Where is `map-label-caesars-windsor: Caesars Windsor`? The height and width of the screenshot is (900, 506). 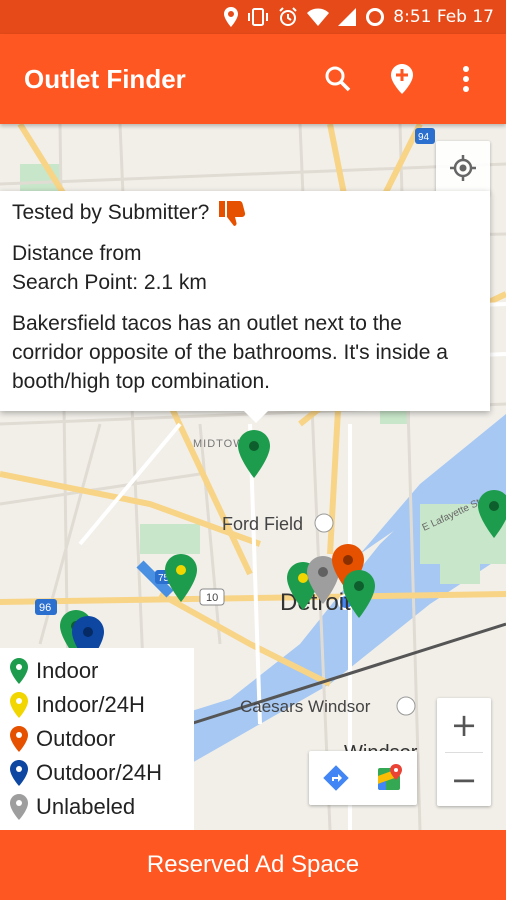 map-label-caesars-windsor: Caesars Windsor is located at coordinates (305, 706).